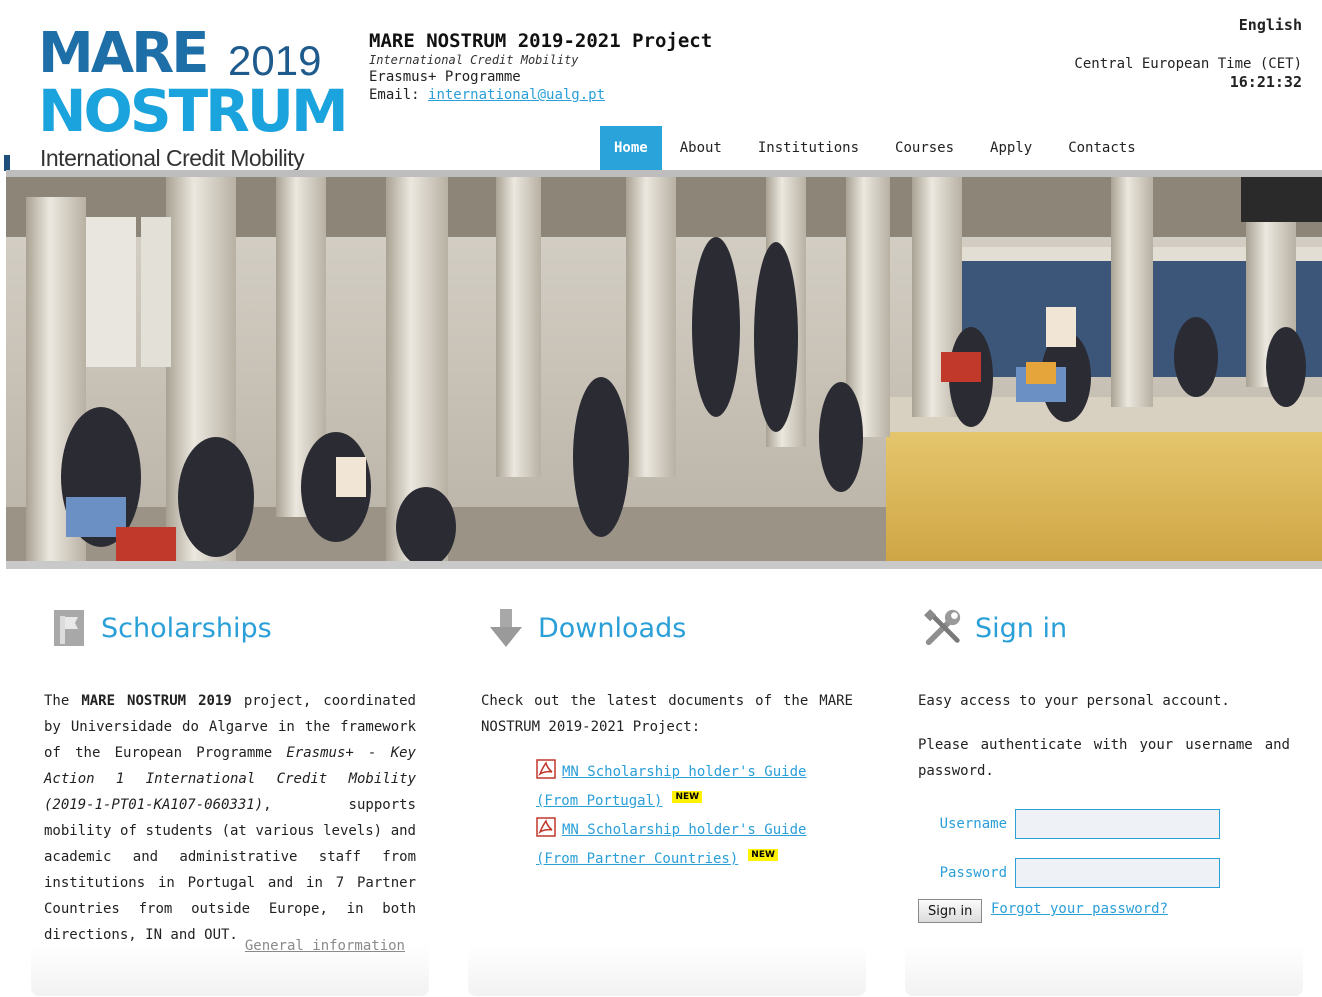  Describe the element at coordinates (701, 148) in the screenshot. I see `nav-about: About` at that location.